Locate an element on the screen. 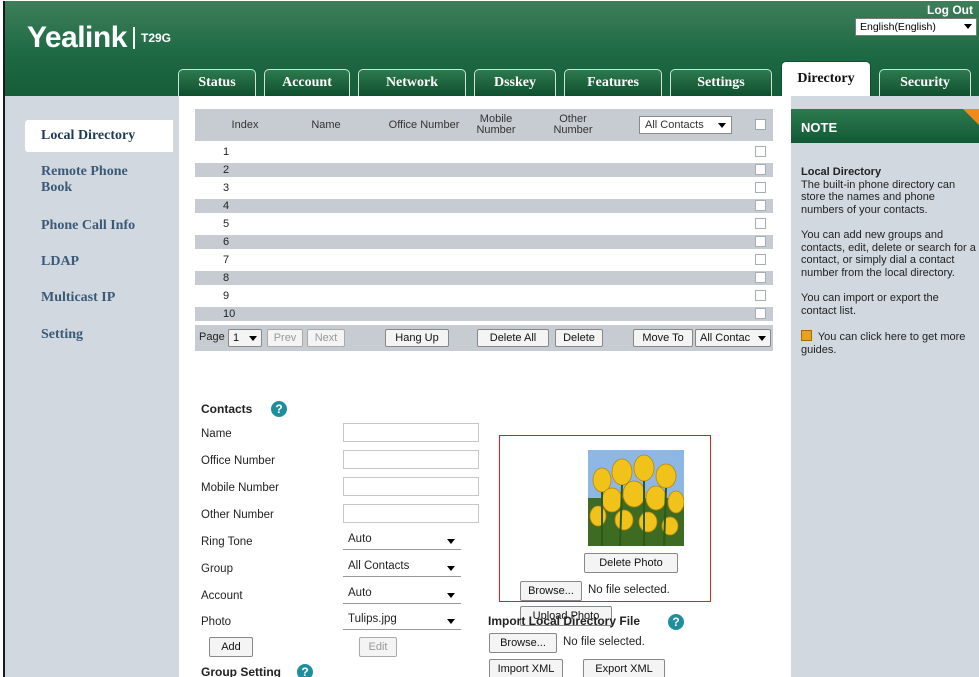 The width and height of the screenshot is (979, 677). row-index: 3 is located at coordinates (226, 188).